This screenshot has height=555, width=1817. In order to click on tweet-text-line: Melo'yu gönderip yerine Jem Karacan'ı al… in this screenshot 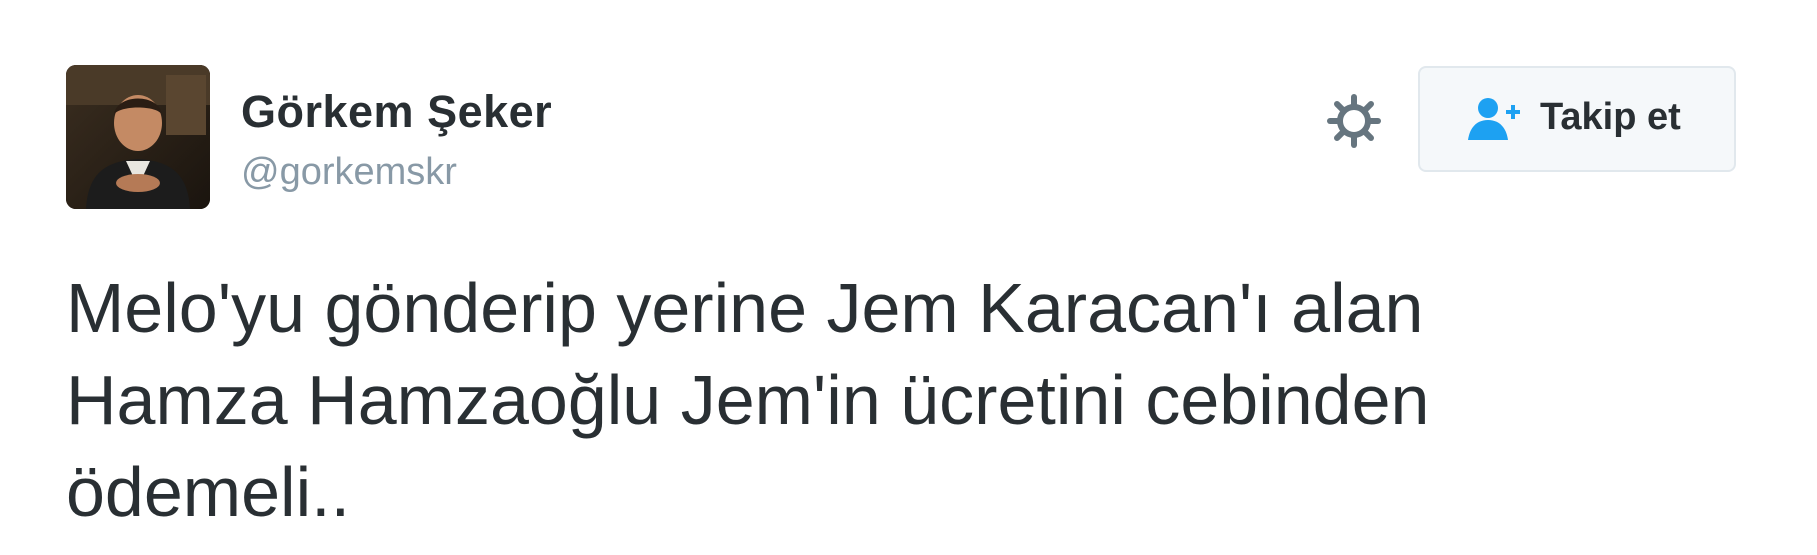, I will do `click(745, 308)`.